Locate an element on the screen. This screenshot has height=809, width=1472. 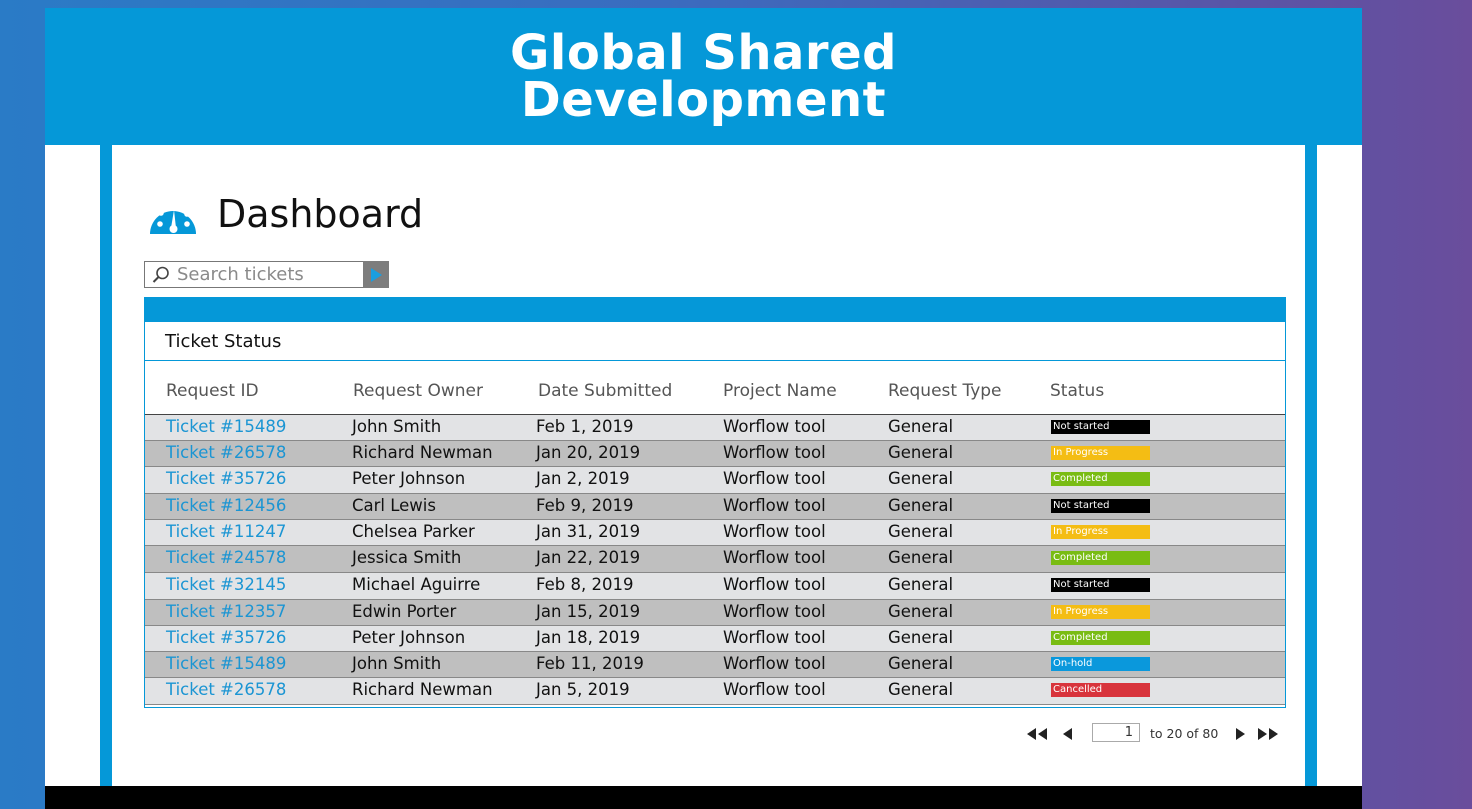
ticket-id-link: Ticket #11247 is located at coordinates (226, 531).